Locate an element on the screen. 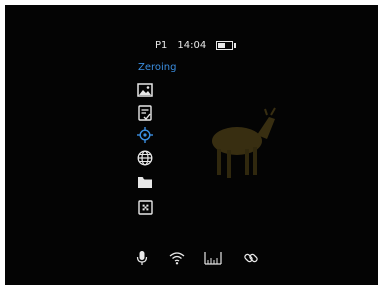  microphone-icon is located at coordinates (142, 258).